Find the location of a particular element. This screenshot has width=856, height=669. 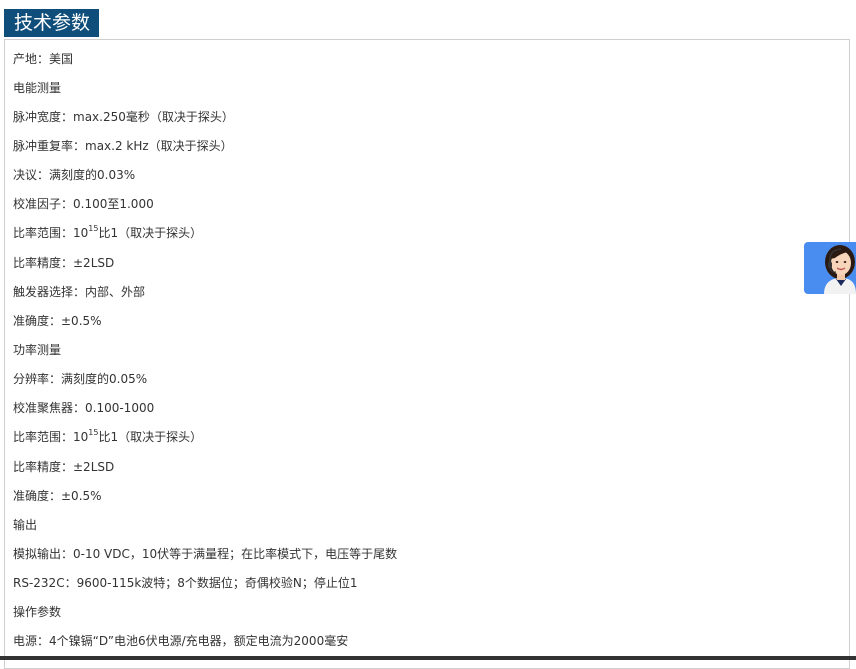

spec-power-ratio-range-suffix: 比1（取决于探头） is located at coordinates (150, 437).